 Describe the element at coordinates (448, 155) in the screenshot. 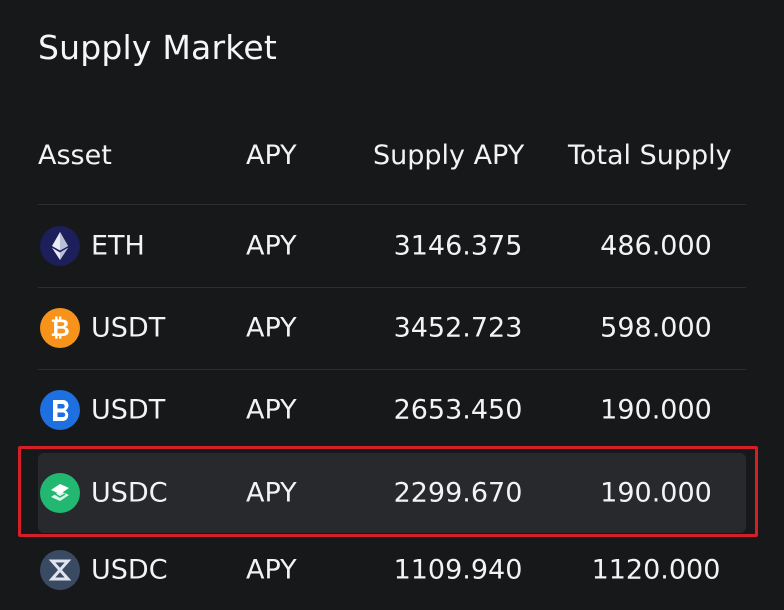

I see `column-header-supply-apy: Supply APY` at that location.